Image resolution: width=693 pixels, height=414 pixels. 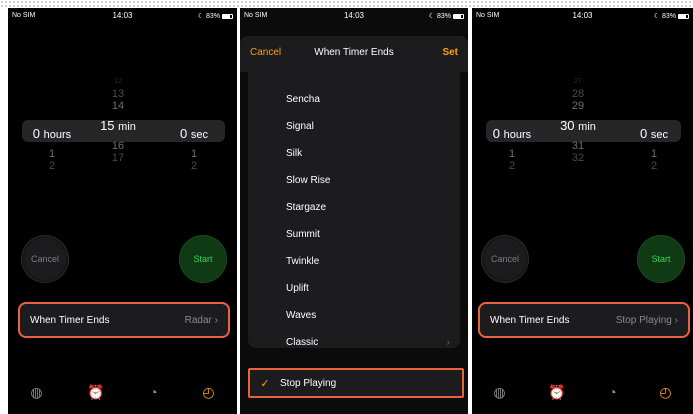 I want to click on sound-item: Sencha, so click(x=354, y=99).